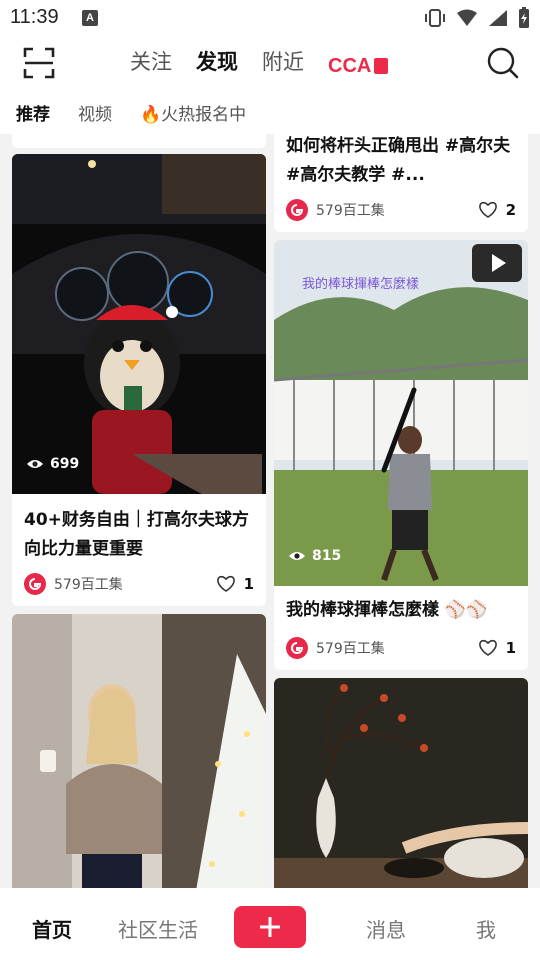 The image size is (540, 960). Describe the element at coordinates (34, 17) in the screenshot. I see `status-time: 11:39` at that location.